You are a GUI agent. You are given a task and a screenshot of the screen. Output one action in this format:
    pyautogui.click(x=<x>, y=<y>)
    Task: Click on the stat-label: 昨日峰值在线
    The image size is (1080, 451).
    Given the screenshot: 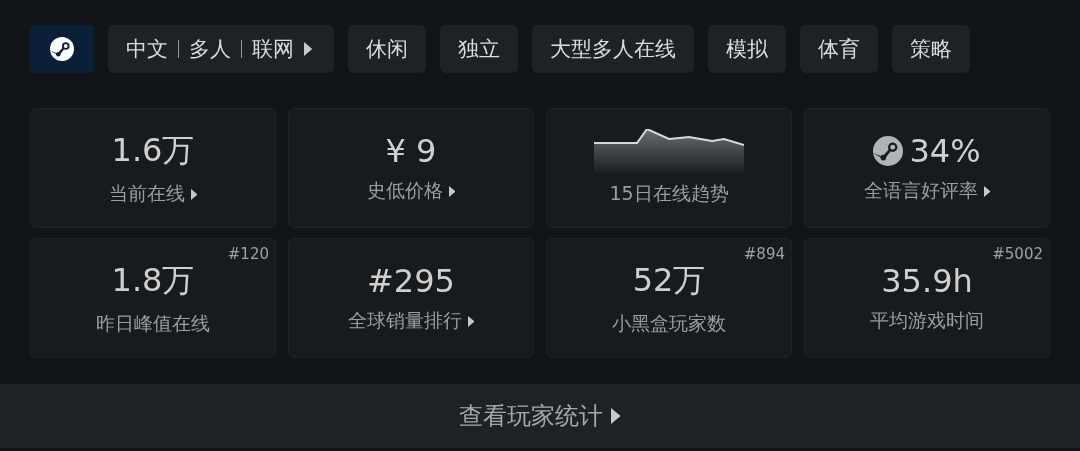 What is the action you would take?
    pyautogui.click(x=153, y=323)
    